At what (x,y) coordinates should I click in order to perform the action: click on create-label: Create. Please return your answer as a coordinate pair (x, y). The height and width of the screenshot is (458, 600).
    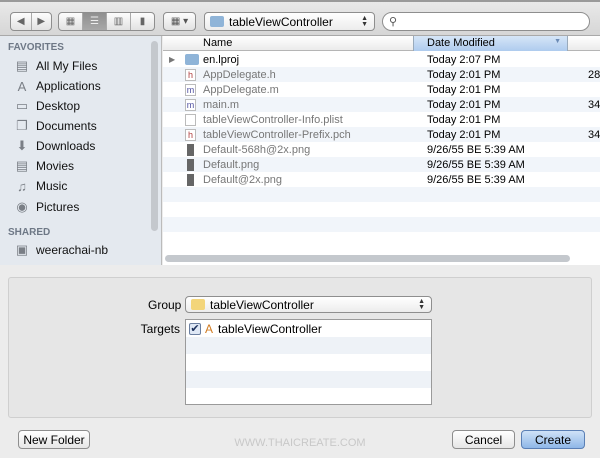
    Looking at the image, I should click on (553, 439).